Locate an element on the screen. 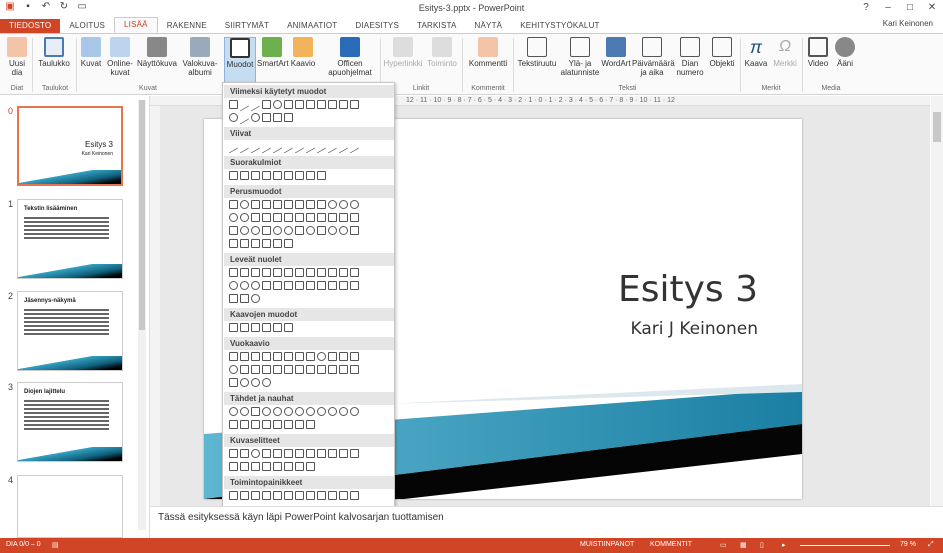 The height and width of the screenshot is (553, 943). smartart-button: SmartArt is located at coordinates (273, 52).